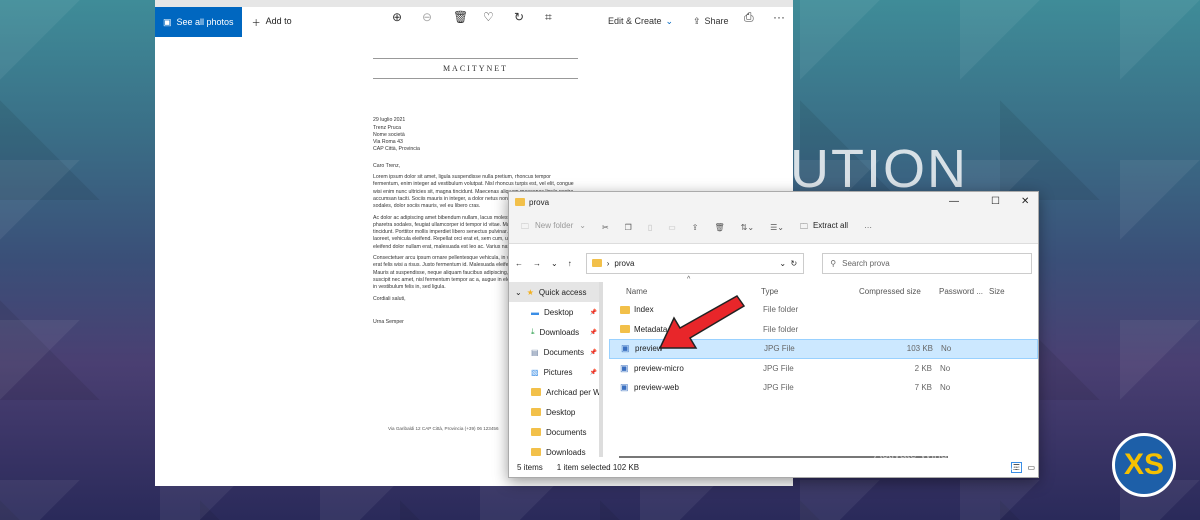 The width and height of the screenshot is (1200, 520). What do you see at coordinates (537, 263) in the screenshot?
I see `forward-icon: →` at bounding box center [537, 263].